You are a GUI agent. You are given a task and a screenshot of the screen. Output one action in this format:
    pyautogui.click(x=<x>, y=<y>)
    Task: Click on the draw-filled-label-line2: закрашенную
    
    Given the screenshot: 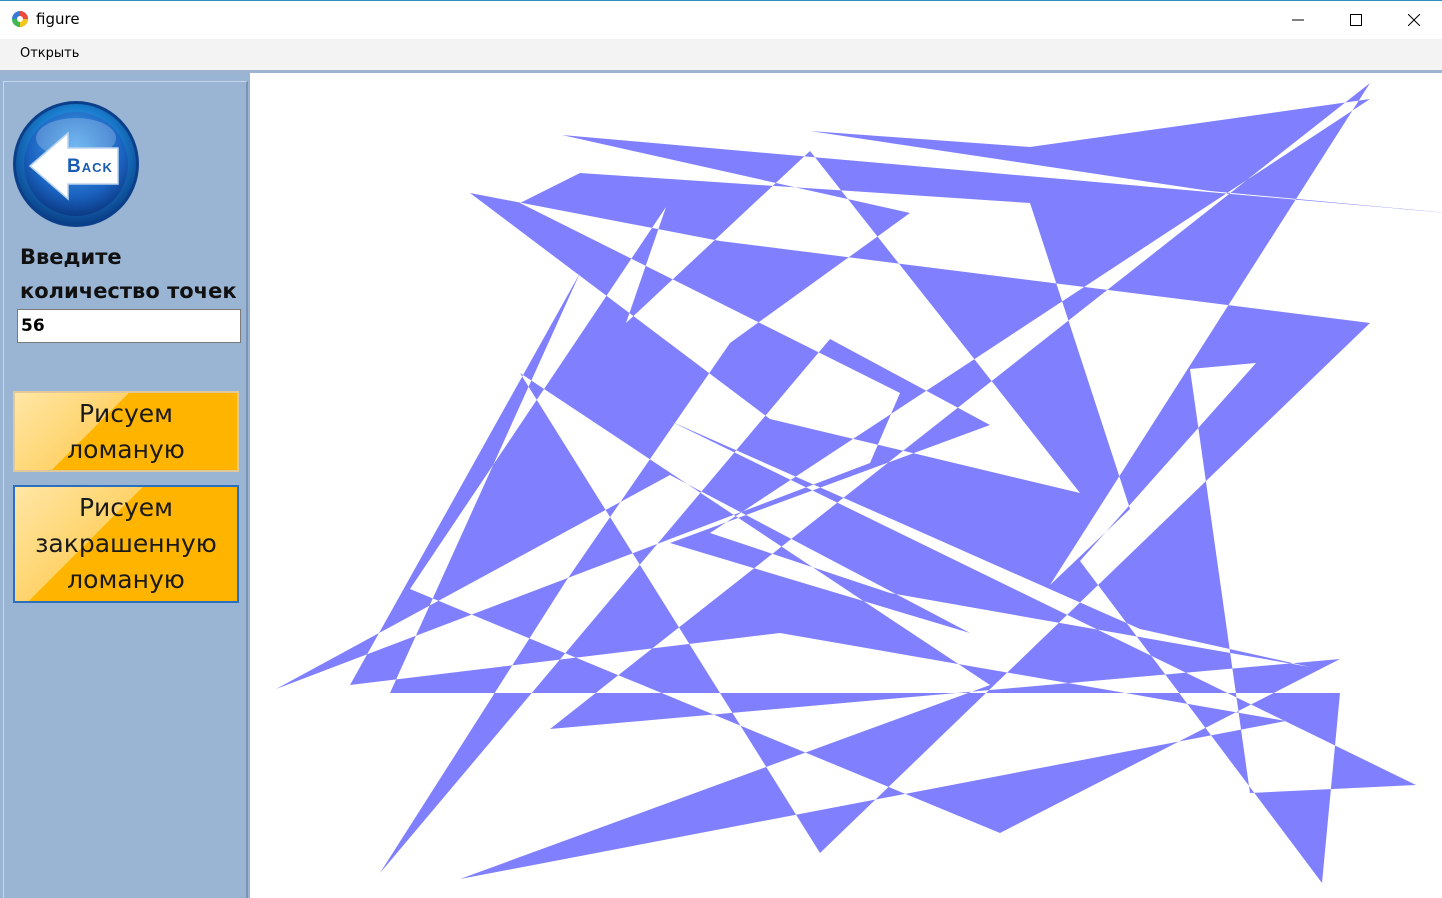 What is the action you would take?
    pyautogui.click(x=126, y=543)
    